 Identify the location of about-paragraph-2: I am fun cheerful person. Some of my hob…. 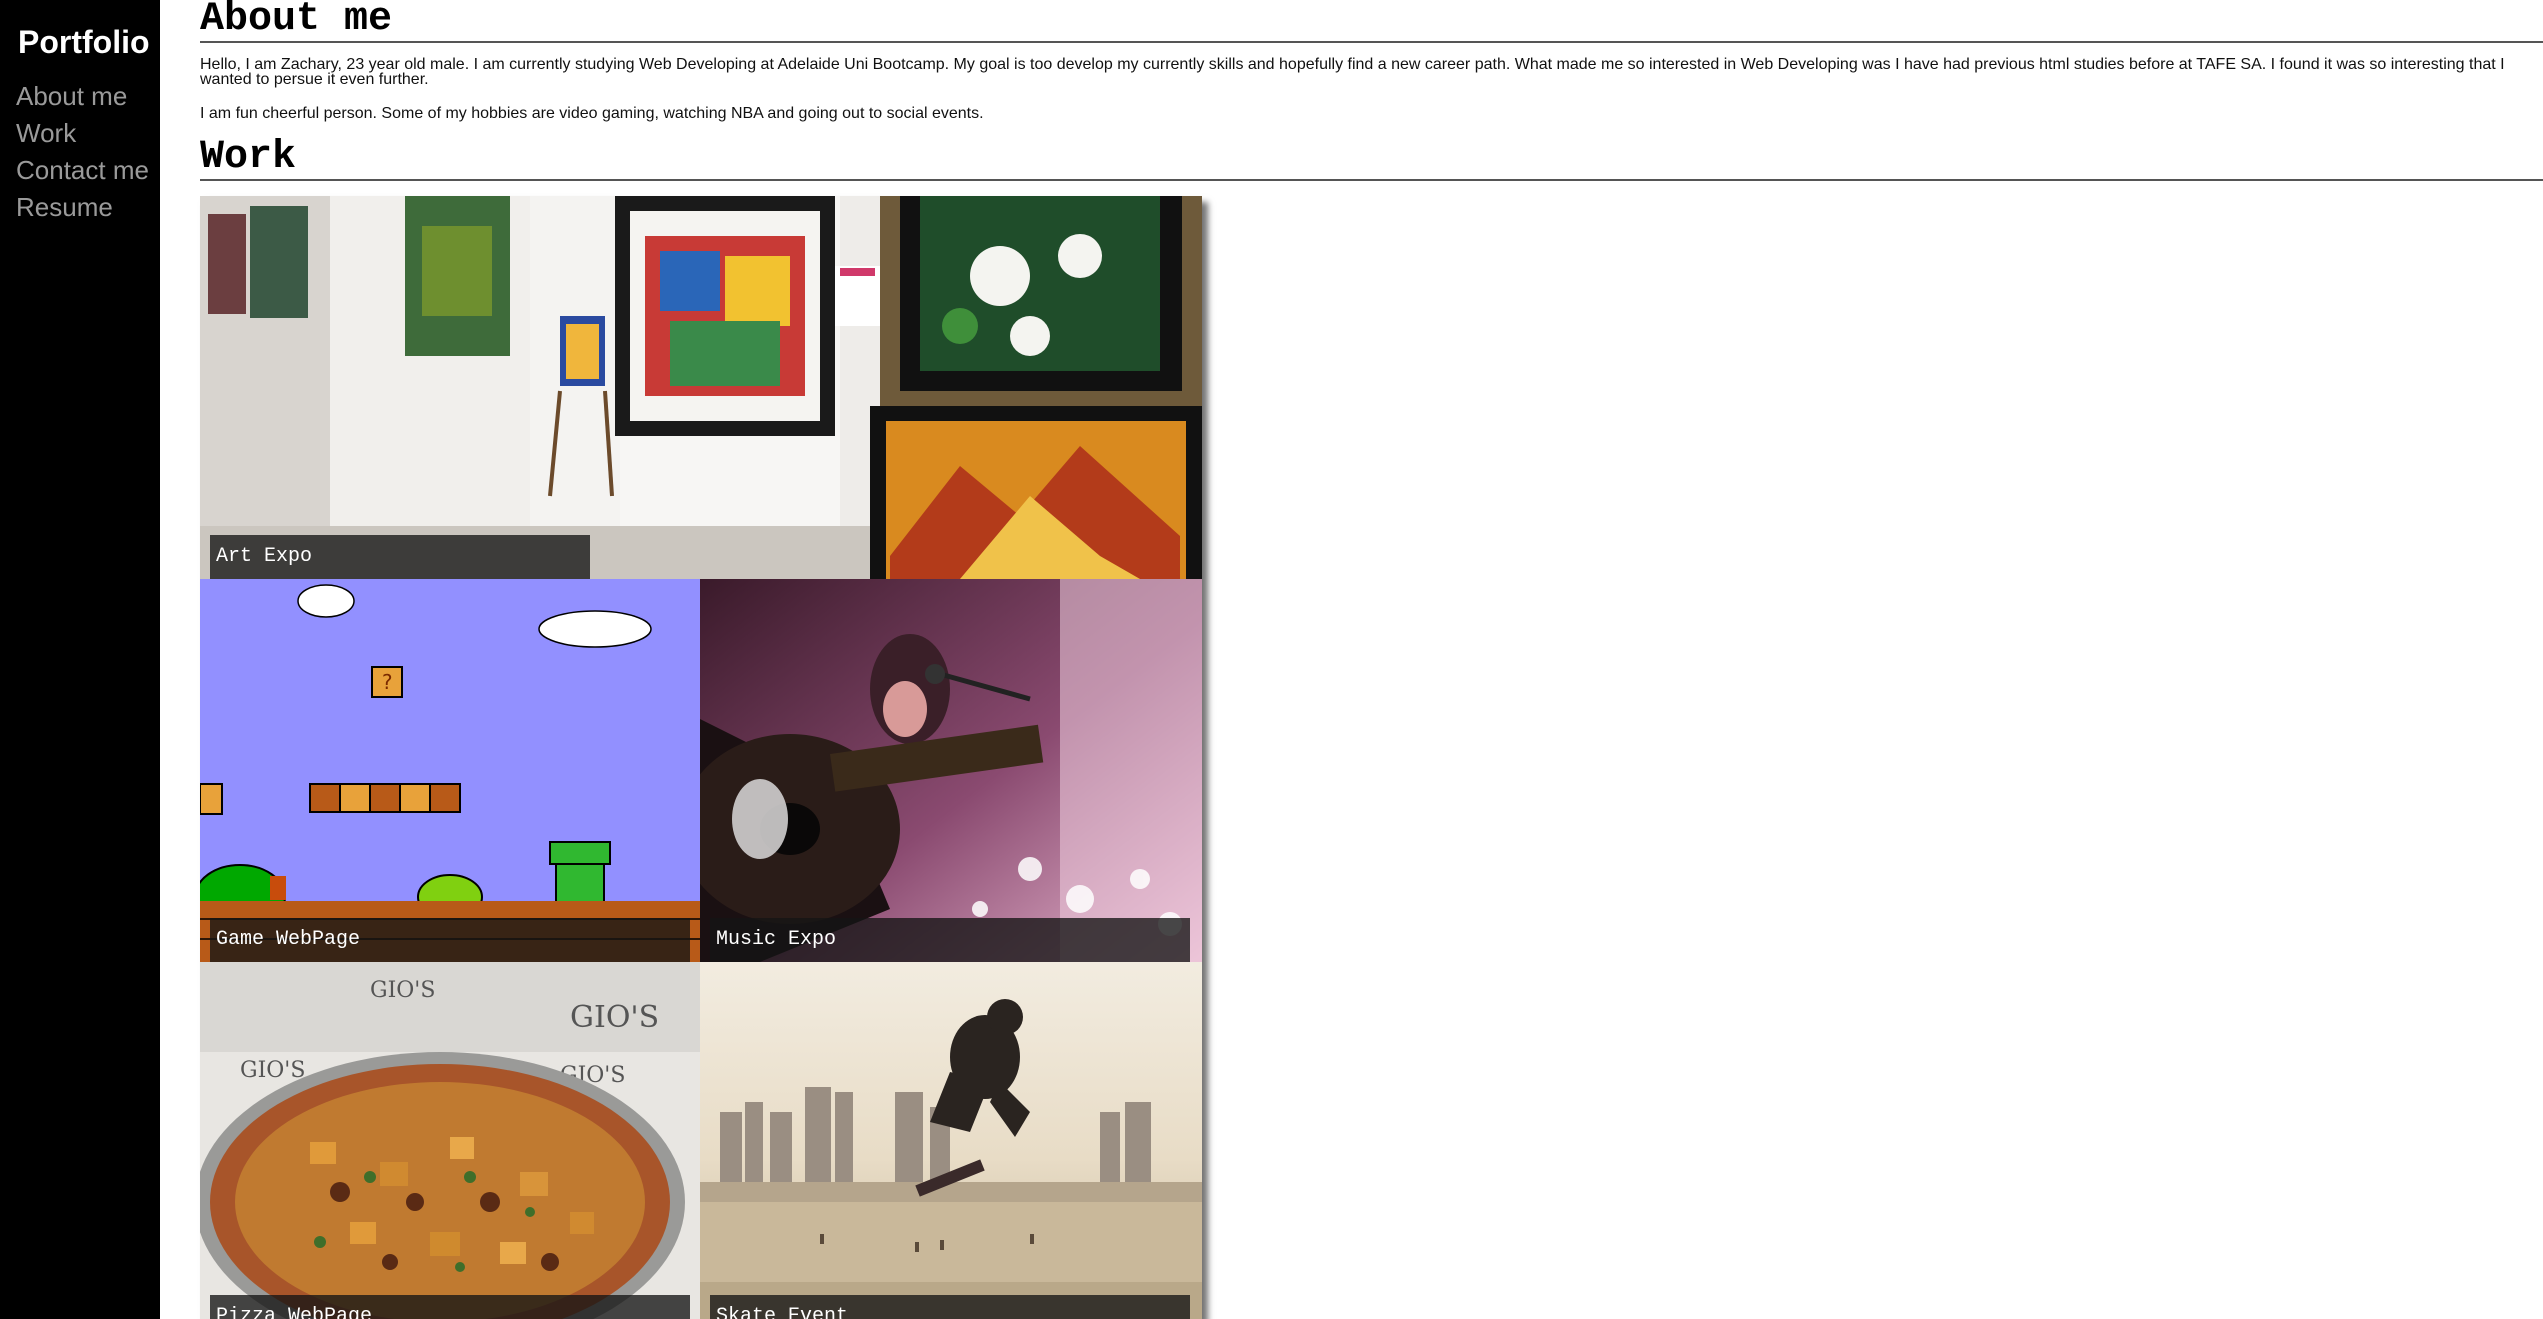
(592, 113).